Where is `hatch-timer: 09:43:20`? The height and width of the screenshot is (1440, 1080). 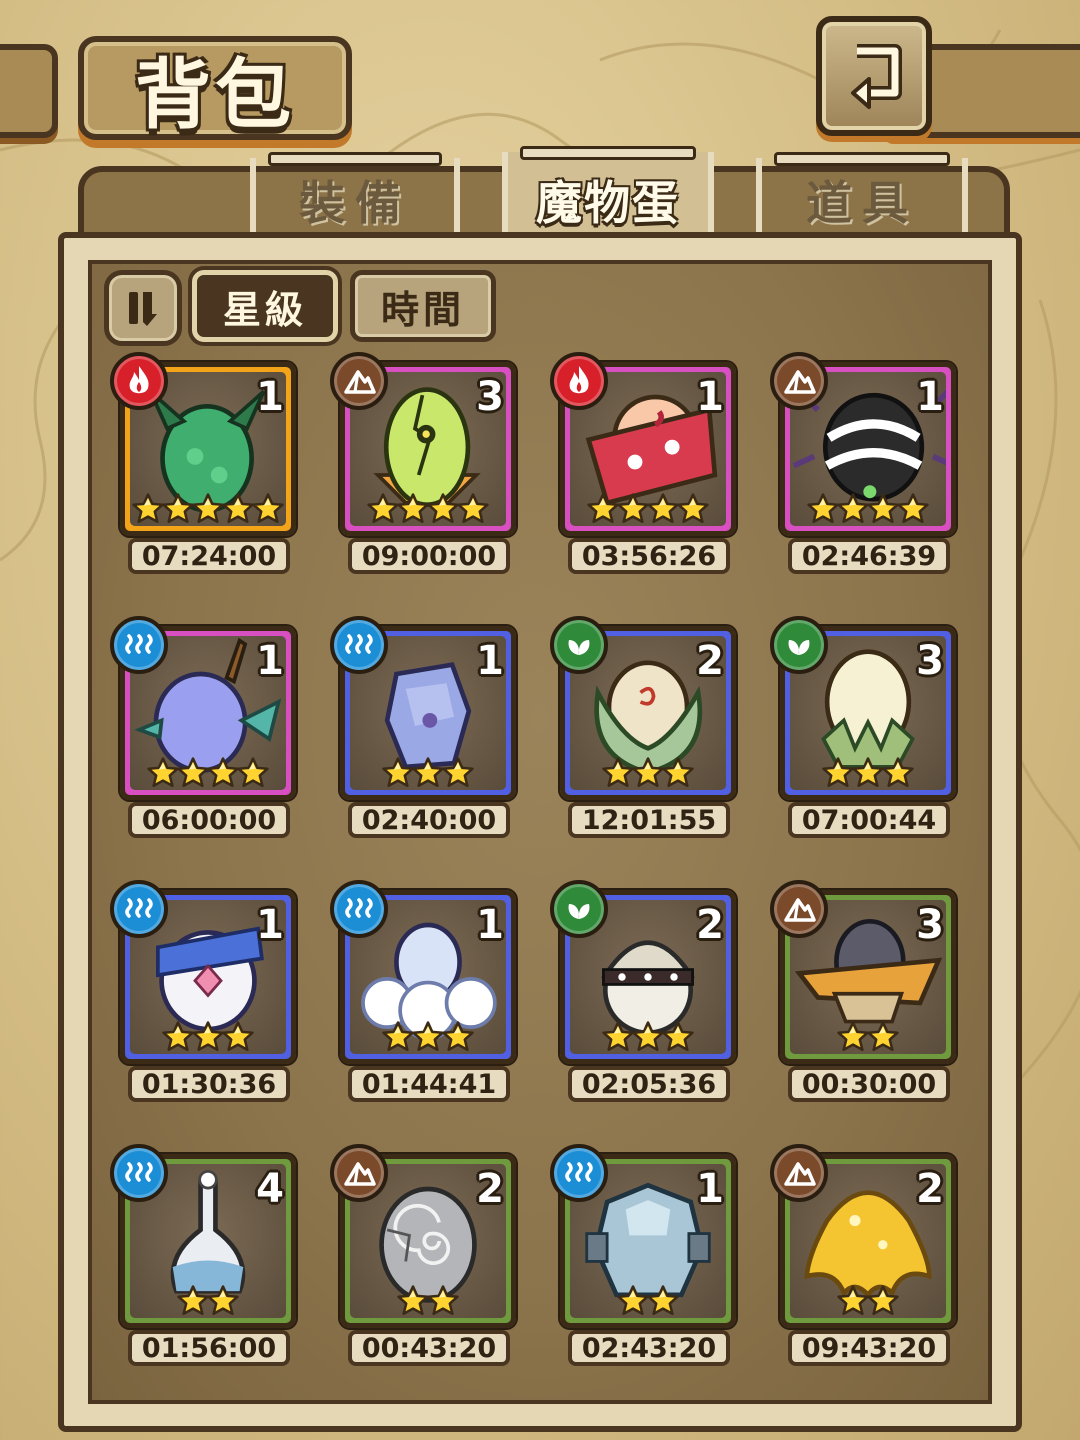
hatch-timer: 09:43:20 is located at coordinates (869, 1348).